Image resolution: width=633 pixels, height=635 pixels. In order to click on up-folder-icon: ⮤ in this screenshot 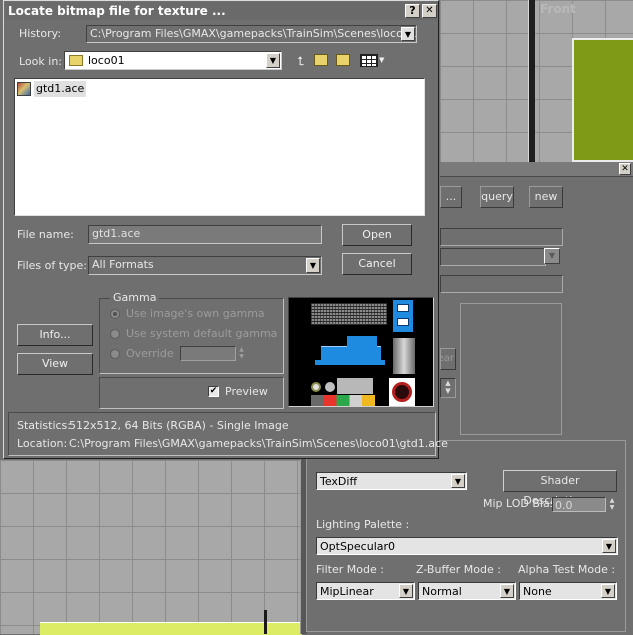, I will do `click(301, 61)`.